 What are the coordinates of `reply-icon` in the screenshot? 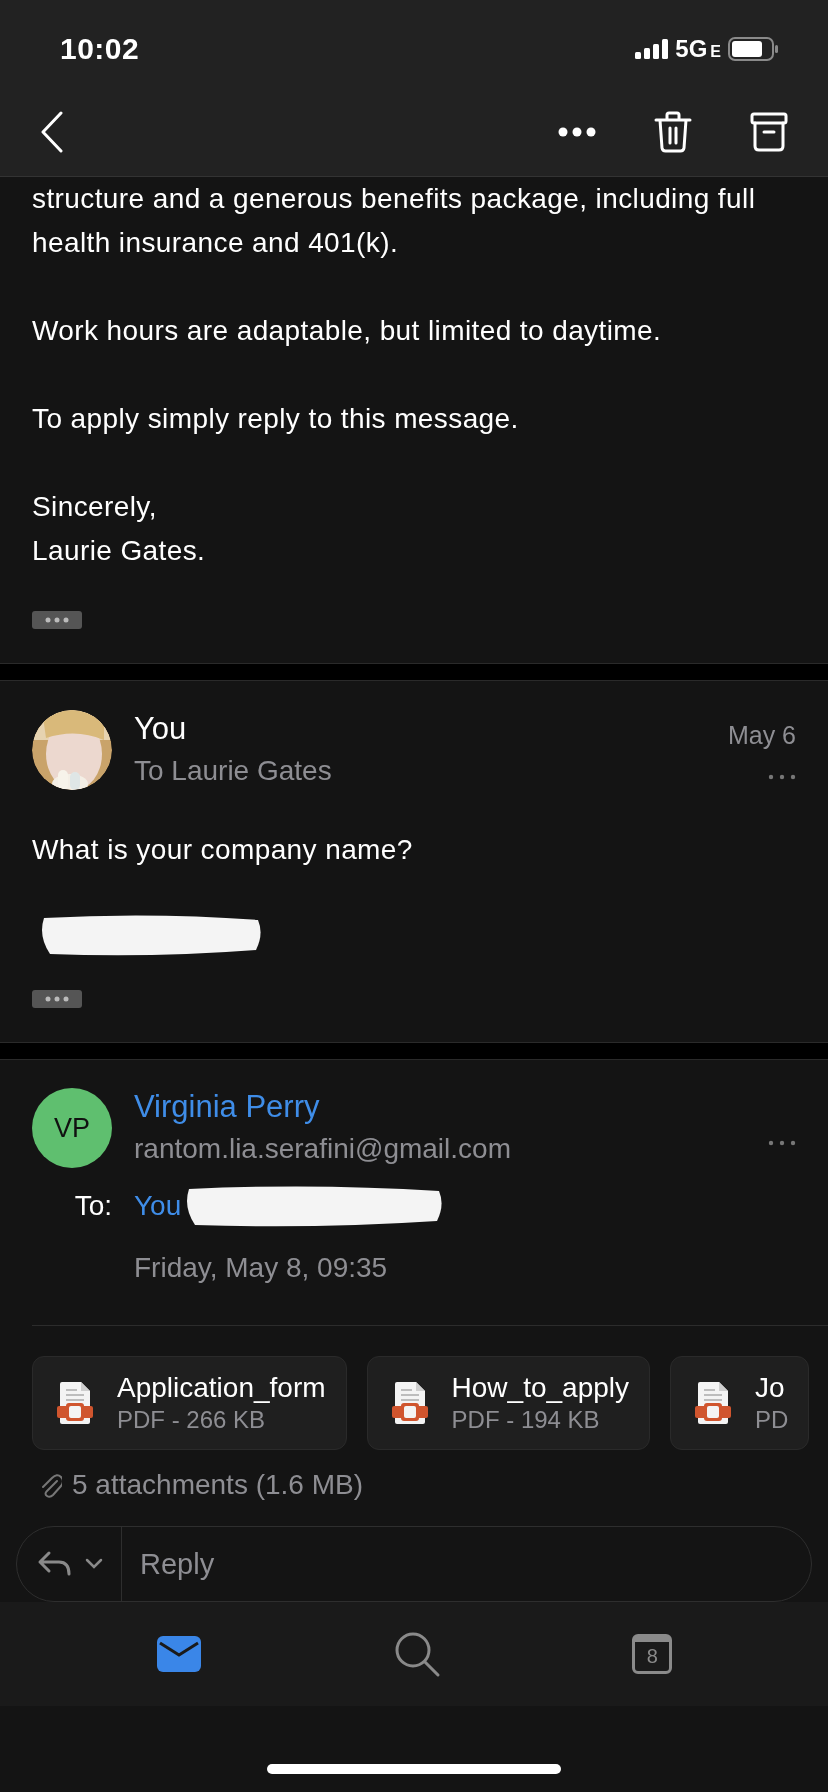 It's located at (55, 1564).